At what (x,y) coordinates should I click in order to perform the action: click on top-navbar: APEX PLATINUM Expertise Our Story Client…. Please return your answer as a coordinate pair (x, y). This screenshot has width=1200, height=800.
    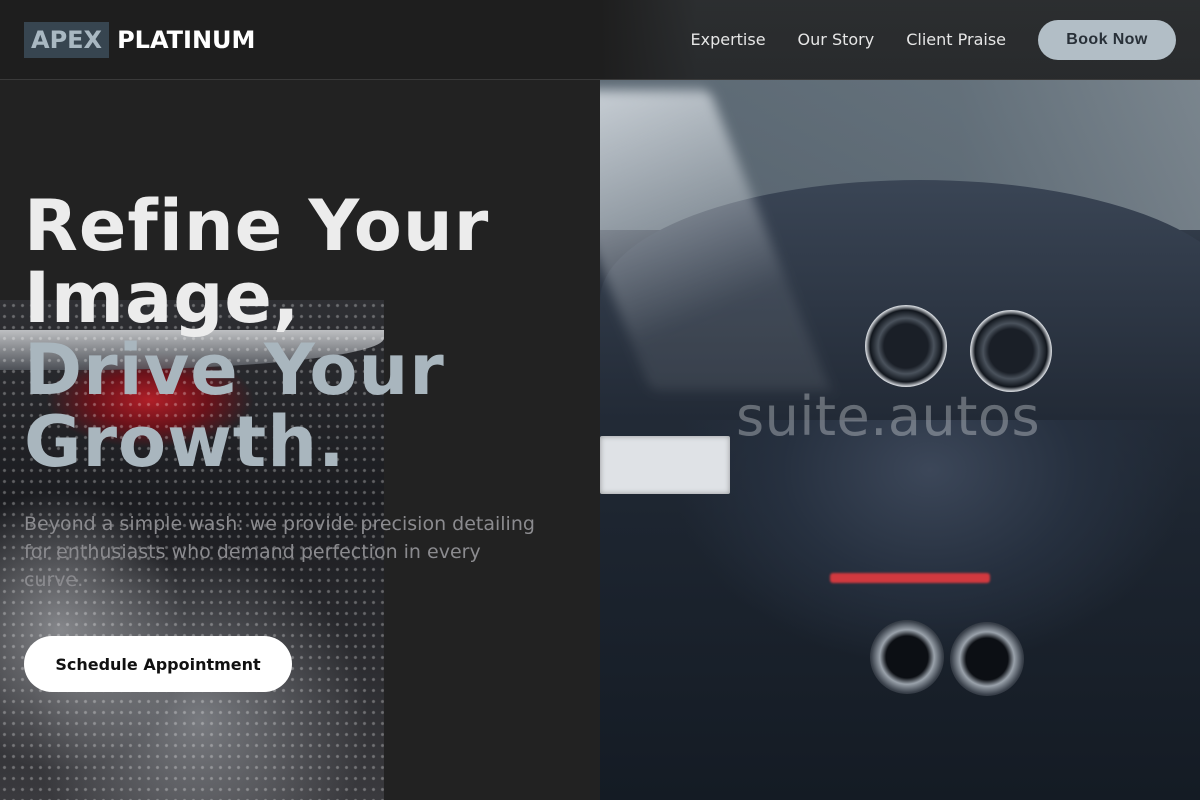
    Looking at the image, I should click on (600, 40).